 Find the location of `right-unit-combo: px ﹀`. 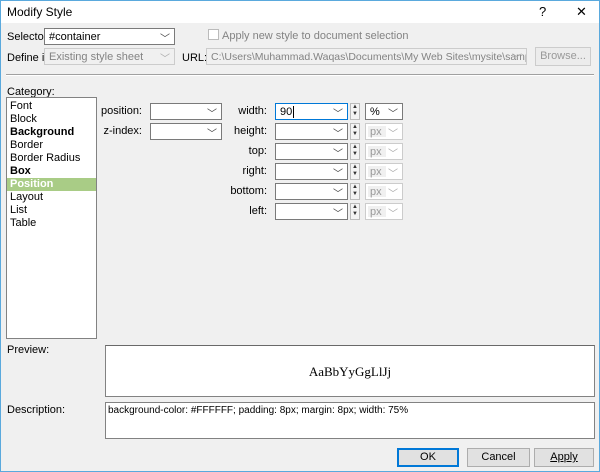

right-unit-combo: px ﹀ is located at coordinates (384, 171).